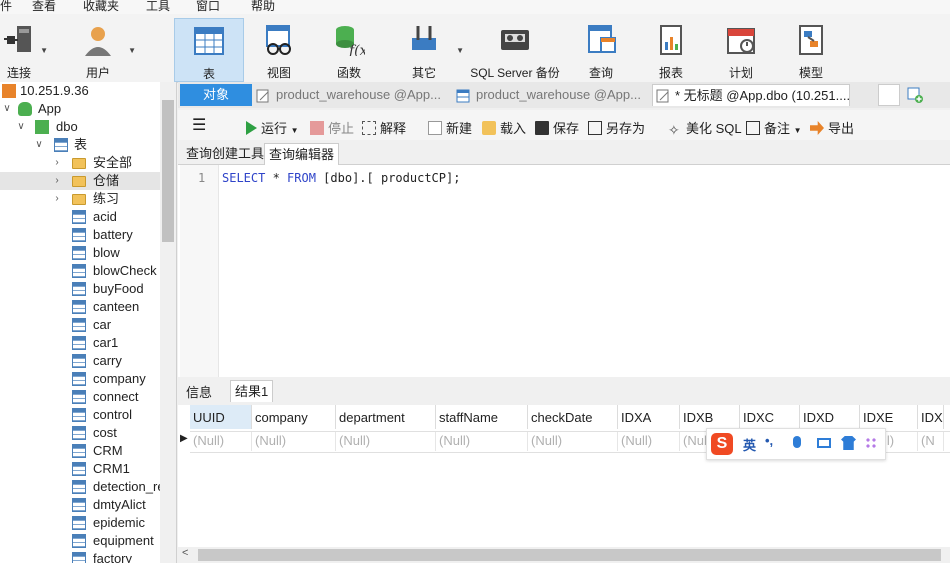  Describe the element at coordinates (44, 7) in the screenshot. I see `menu-view: 查看` at that location.